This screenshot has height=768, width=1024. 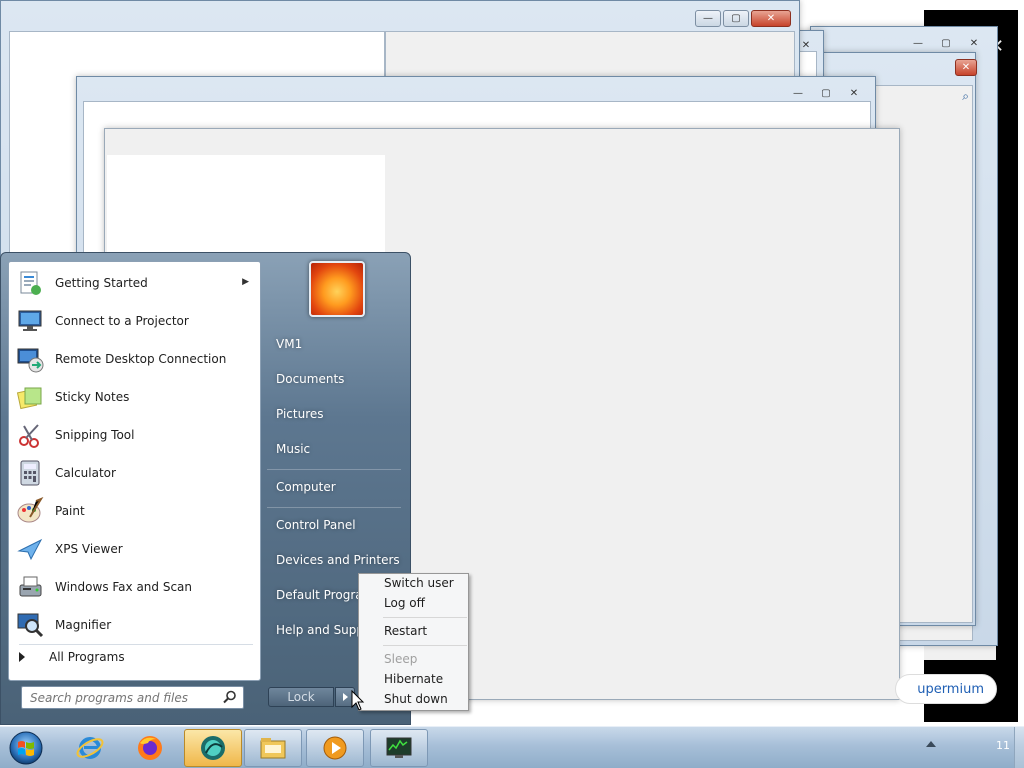 I want to click on menu-item-hibernate: Hibernate, so click(x=413, y=679).